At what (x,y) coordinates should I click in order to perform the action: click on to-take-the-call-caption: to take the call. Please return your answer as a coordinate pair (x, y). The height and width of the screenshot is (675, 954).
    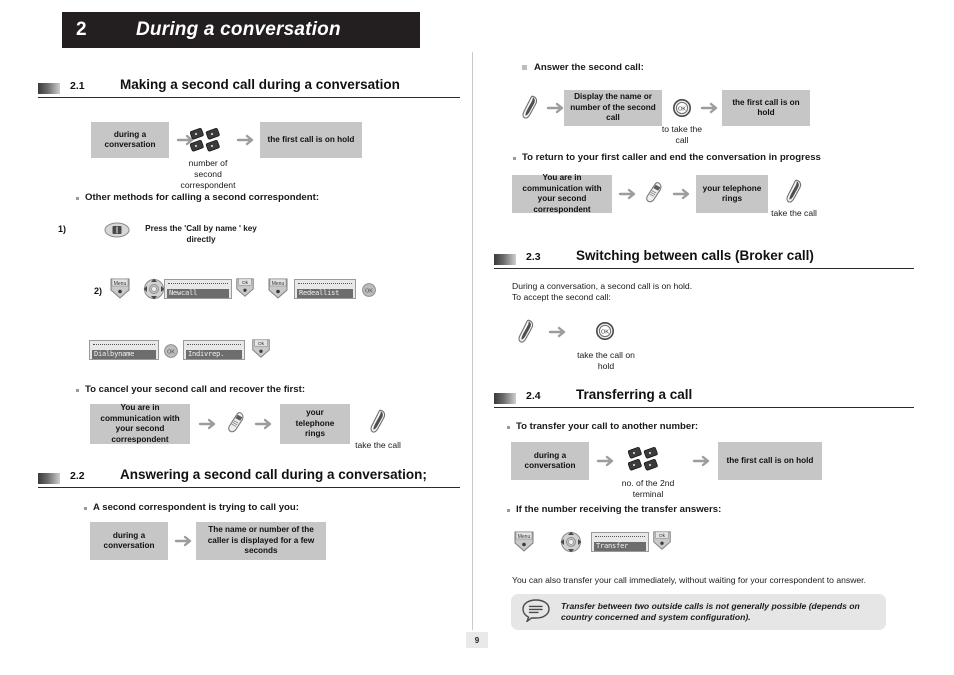
    Looking at the image, I should click on (682, 134).